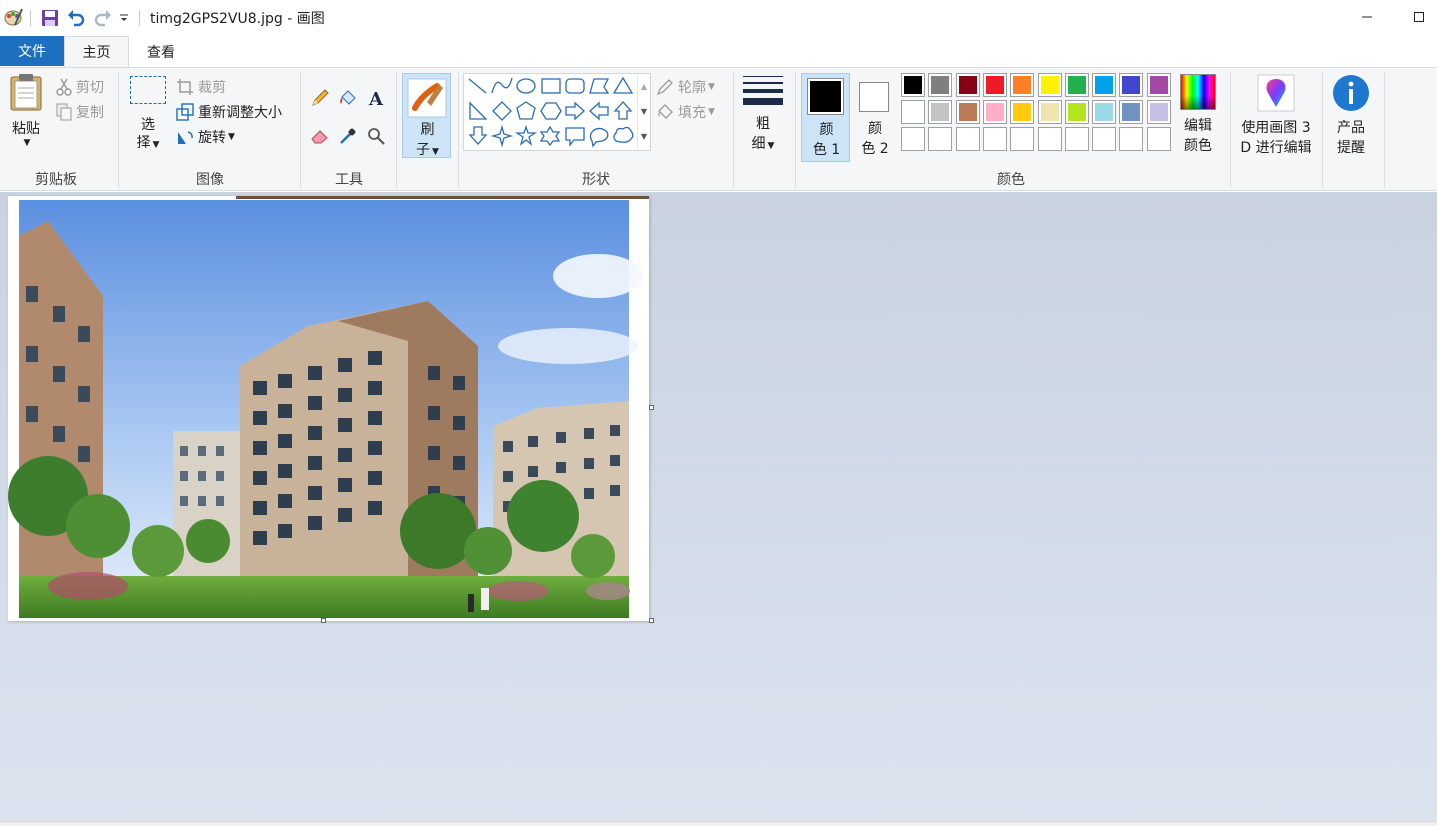  What do you see at coordinates (763, 124) in the screenshot?
I see `size-label-top: 粗` at bounding box center [763, 124].